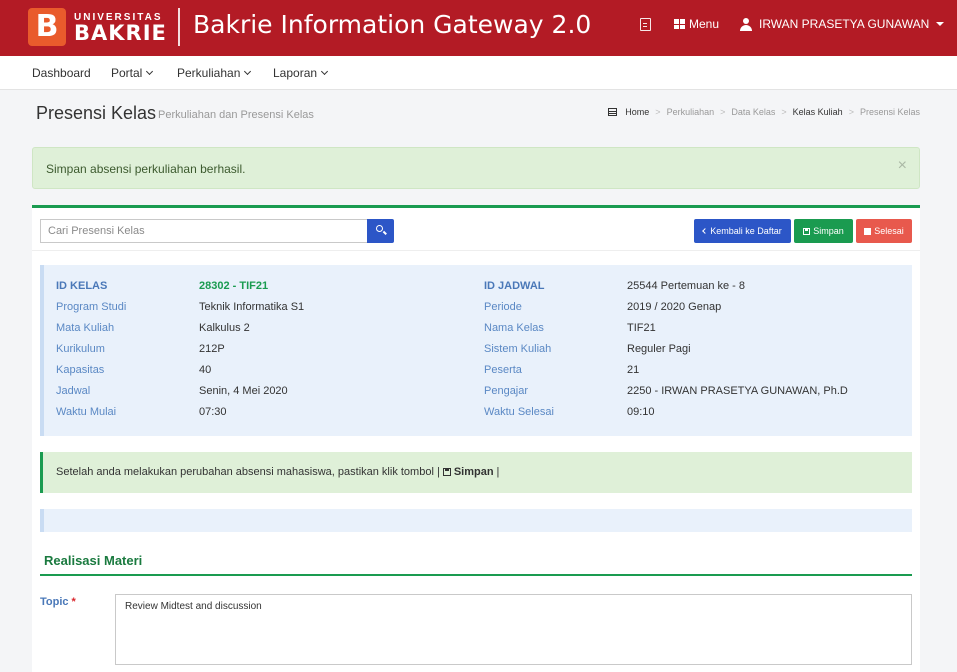 Image resolution: width=957 pixels, height=672 pixels. What do you see at coordinates (146, 169) in the screenshot?
I see `alert-message: Simpan absensi perkuliahan berhasil.` at bounding box center [146, 169].